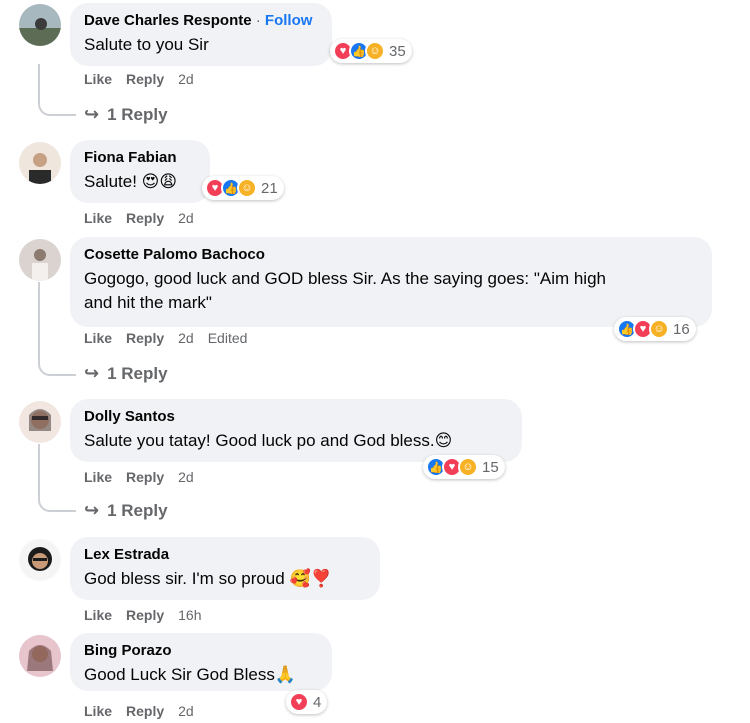 This screenshot has height=723, width=750. What do you see at coordinates (225, 554) in the screenshot?
I see `author-name: Lex Estrada` at bounding box center [225, 554].